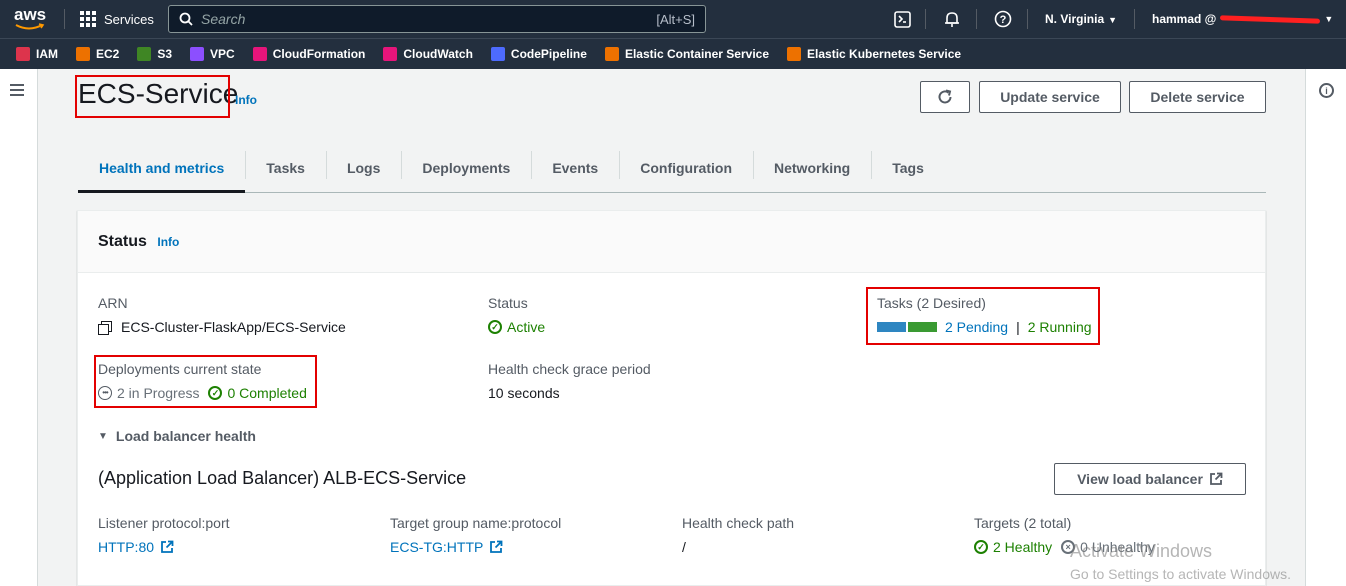  Describe the element at coordinates (671, 242) in the screenshot. I see `status-panel-header: Status Info` at that location.